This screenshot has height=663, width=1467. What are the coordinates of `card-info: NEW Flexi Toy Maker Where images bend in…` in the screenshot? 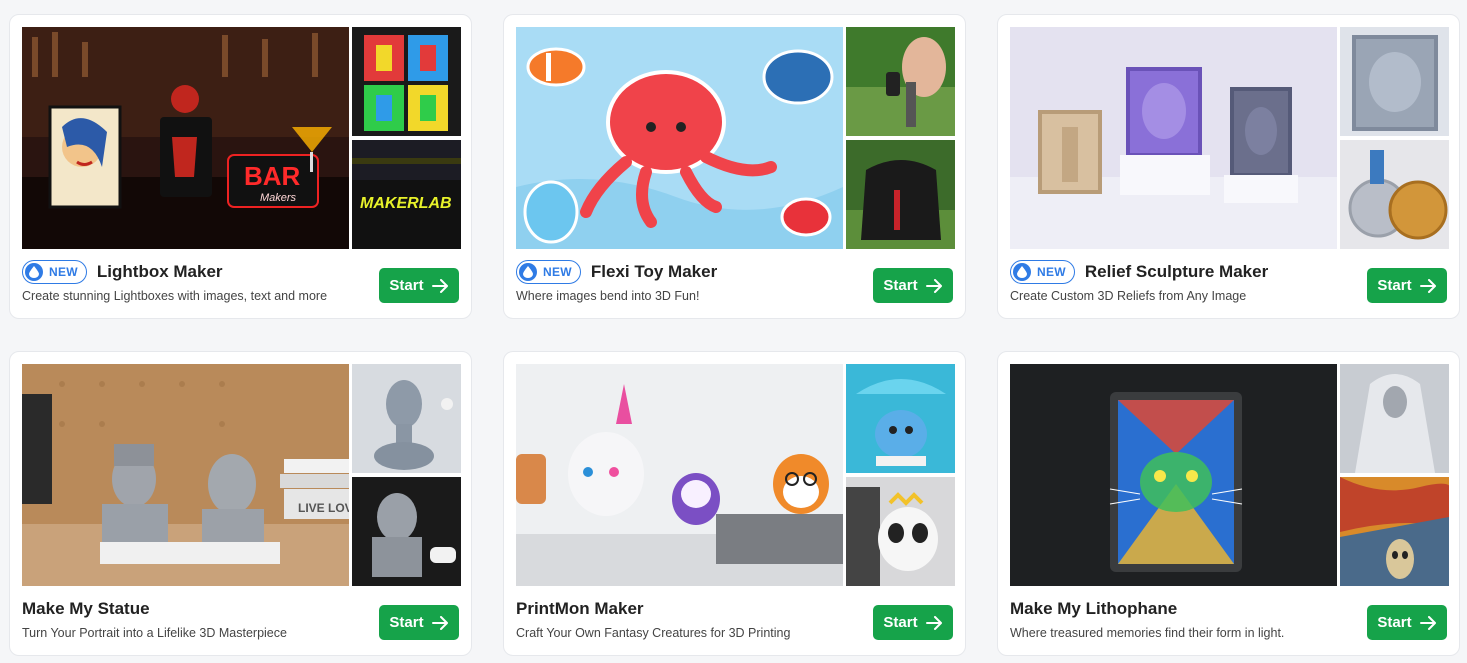 It's located at (734, 286).